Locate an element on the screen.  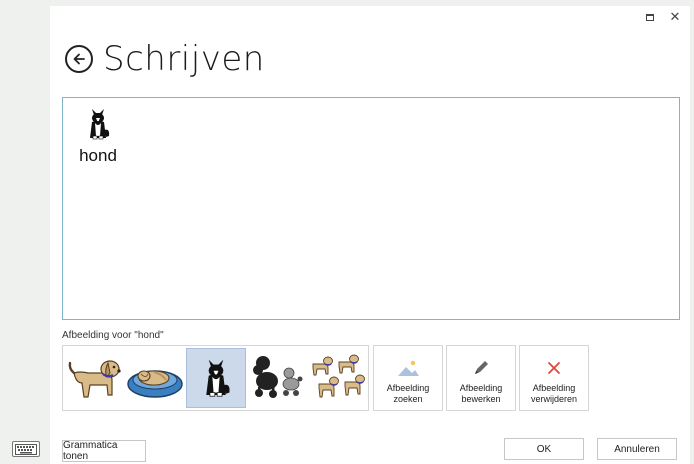
symbol-picker is located at coordinates (215, 378).